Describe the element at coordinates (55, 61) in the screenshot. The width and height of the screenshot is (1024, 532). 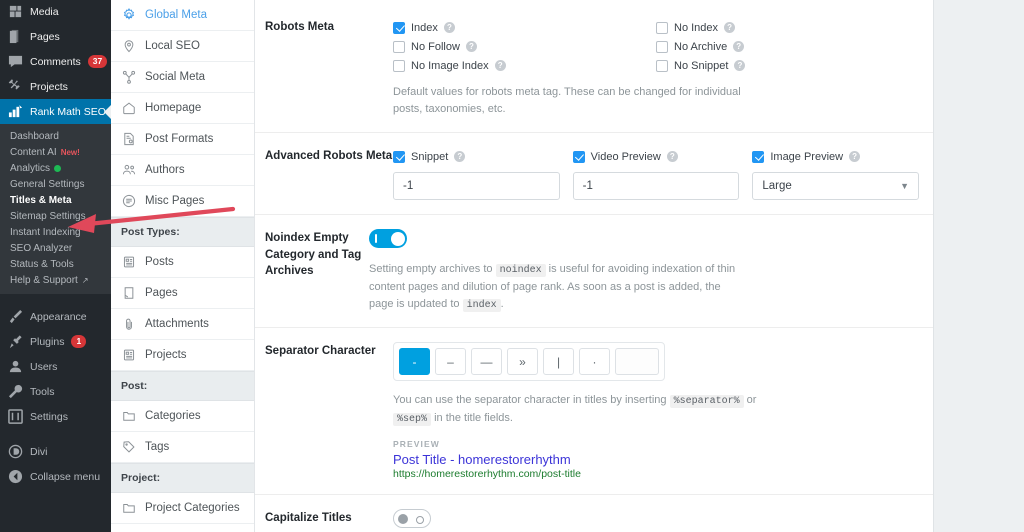
I see `sidebar-item-comments: Comments 37` at that location.